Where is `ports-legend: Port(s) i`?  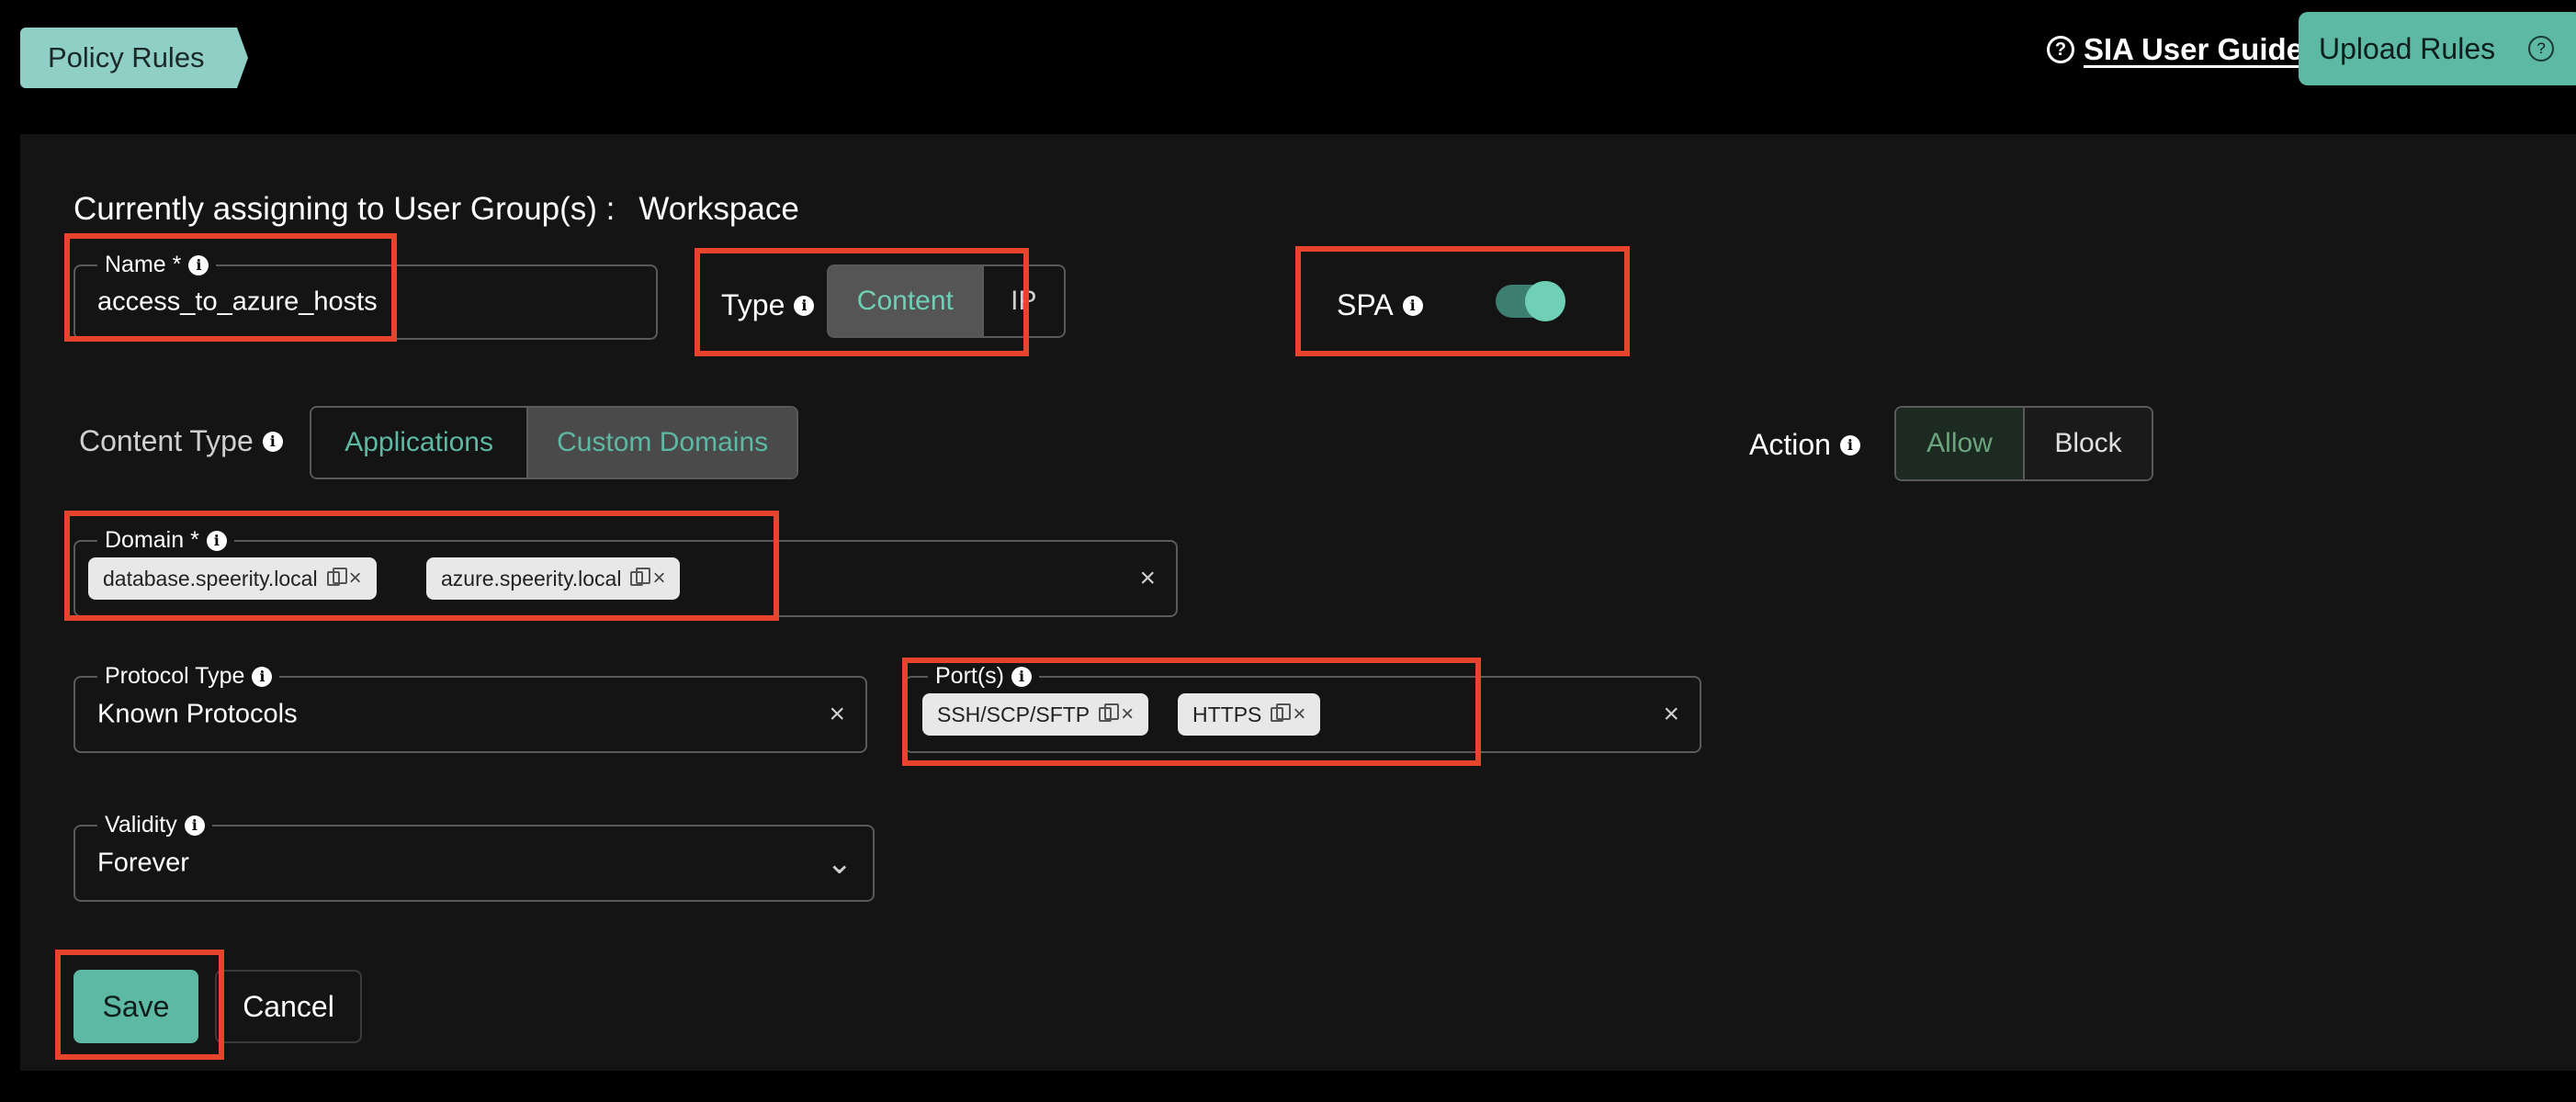 ports-legend: Port(s) i is located at coordinates (983, 676).